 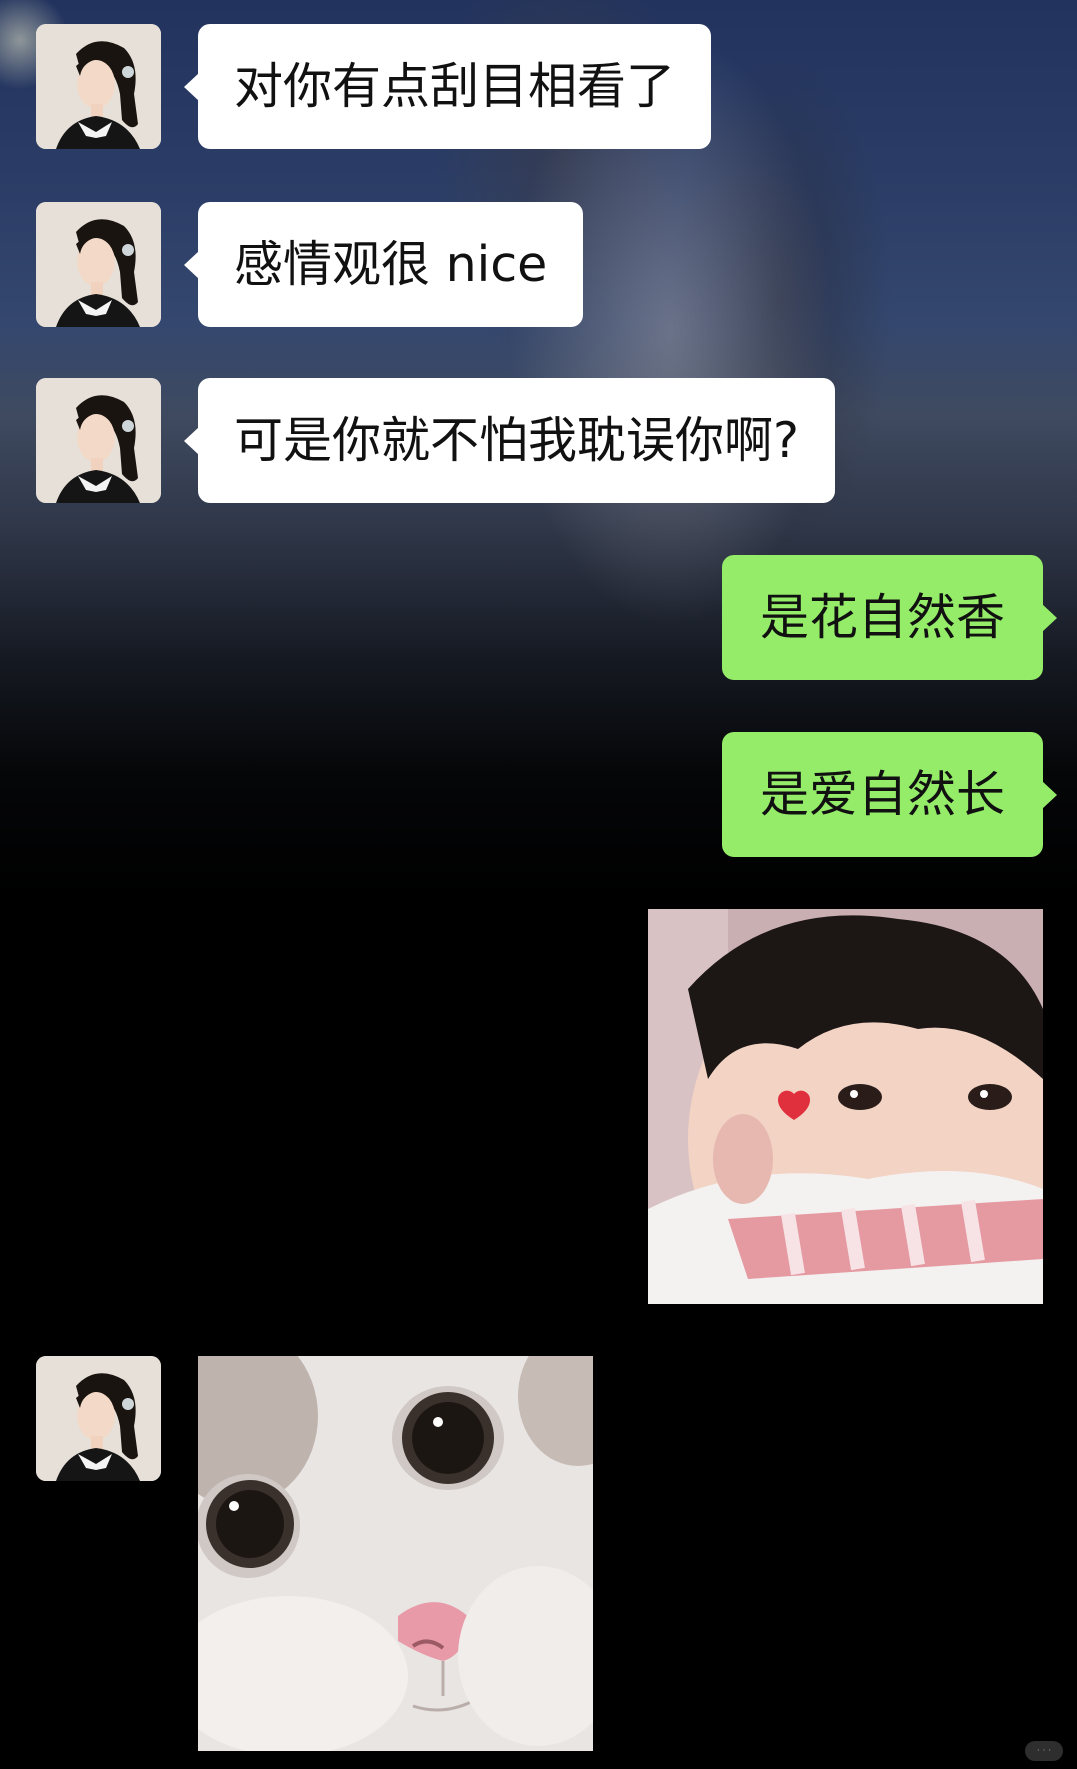 I want to click on message-bubble-incoming: 感情观很 nice, so click(x=383, y=264).